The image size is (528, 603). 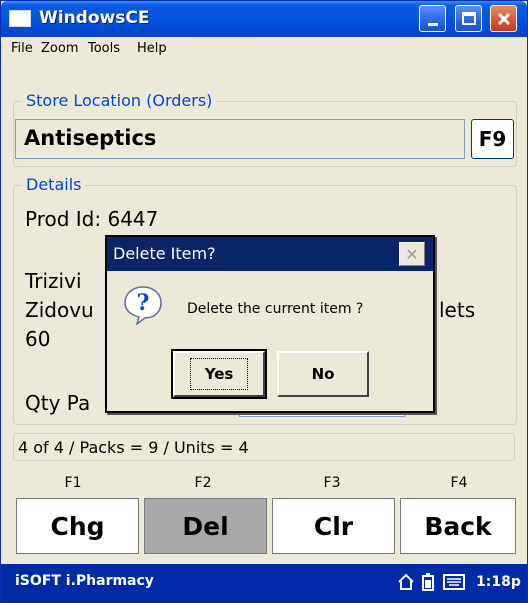 I want to click on window-icon, so click(x=20, y=18).